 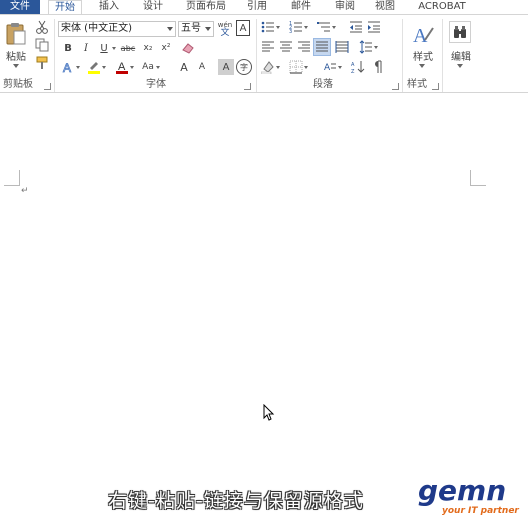 I want to click on phonetic-guide-char: 文, so click(x=225, y=33).